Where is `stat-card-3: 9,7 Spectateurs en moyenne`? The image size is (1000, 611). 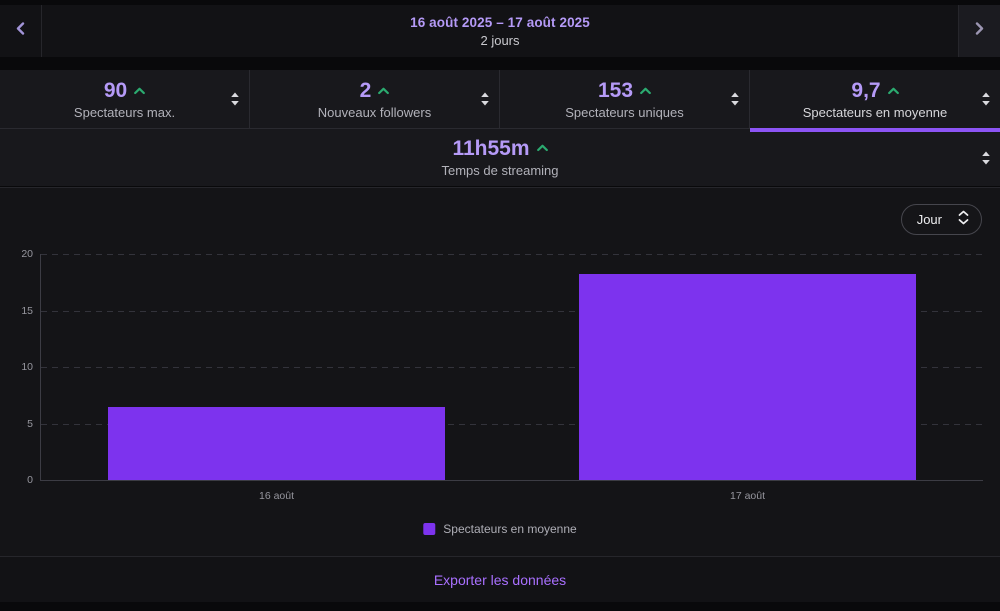
stat-card-3: 9,7 Spectateurs en moyenne is located at coordinates (875, 101).